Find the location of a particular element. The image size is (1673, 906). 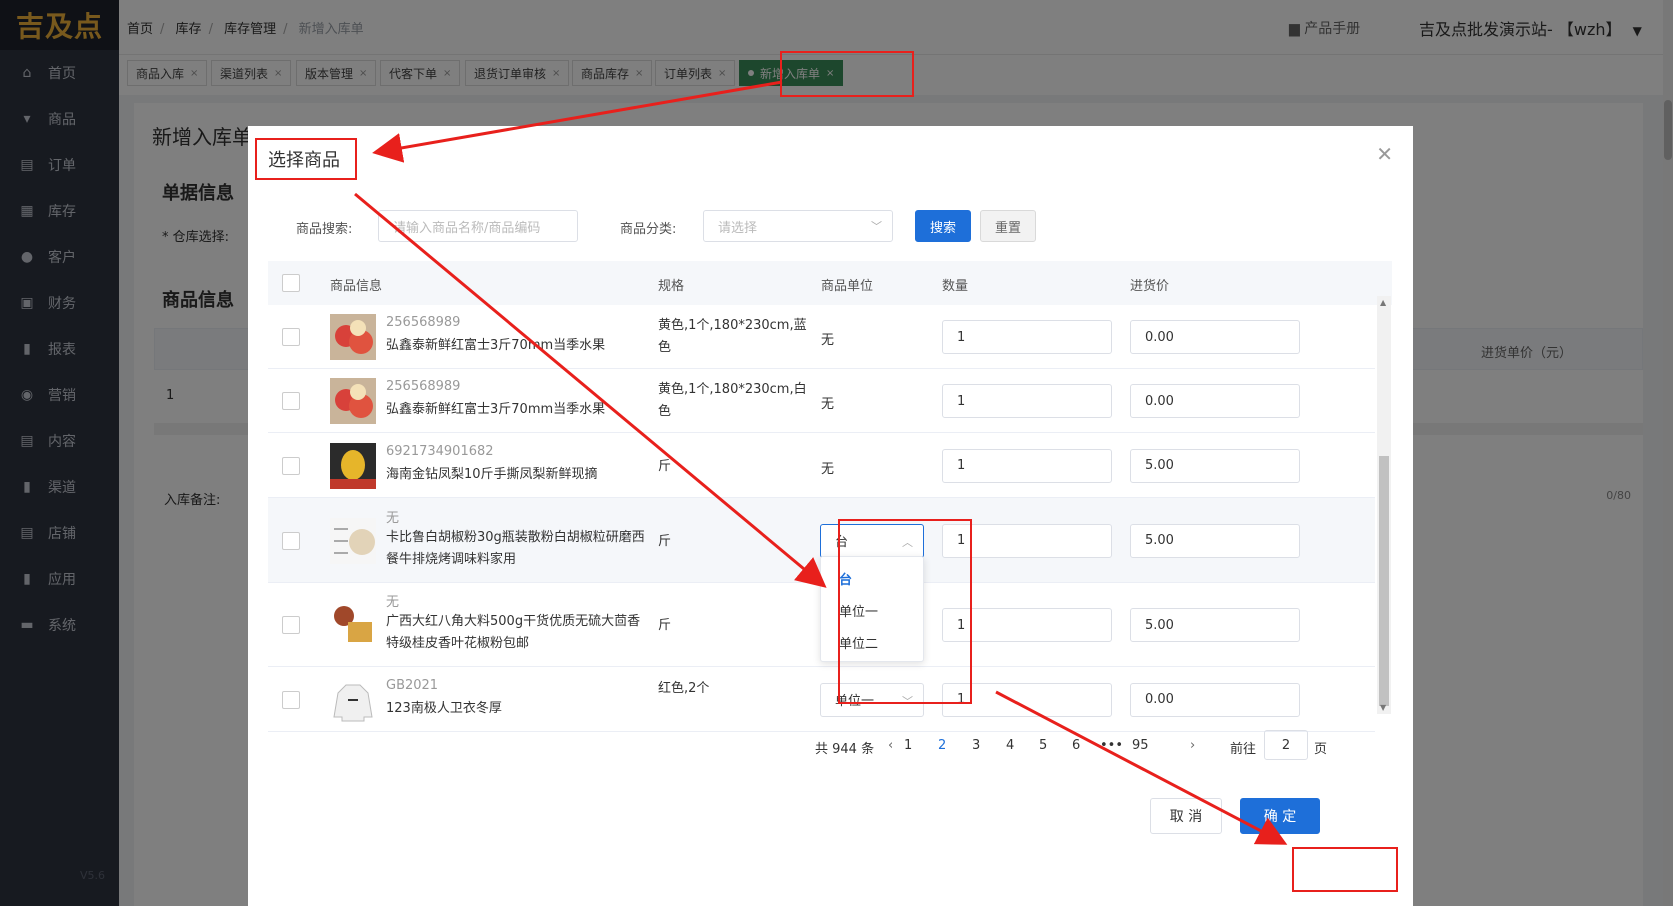

unit-select: 台 ︿ is located at coordinates (872, 540).